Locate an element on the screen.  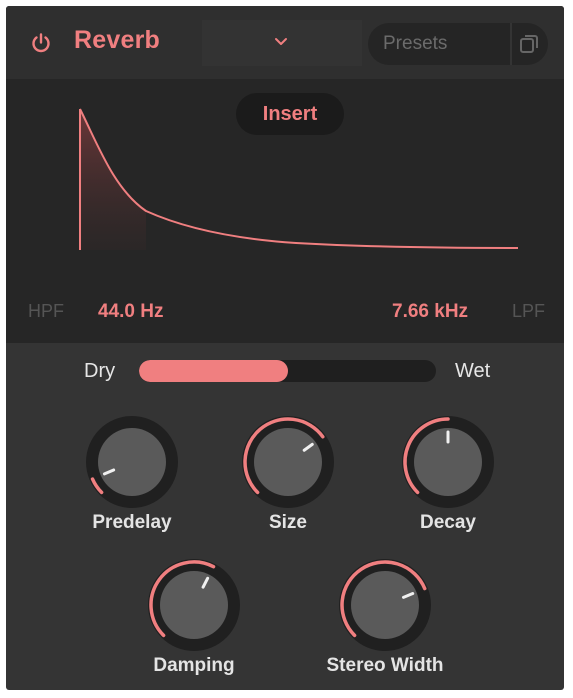
copy-icon is located at coordinates (529, 44).